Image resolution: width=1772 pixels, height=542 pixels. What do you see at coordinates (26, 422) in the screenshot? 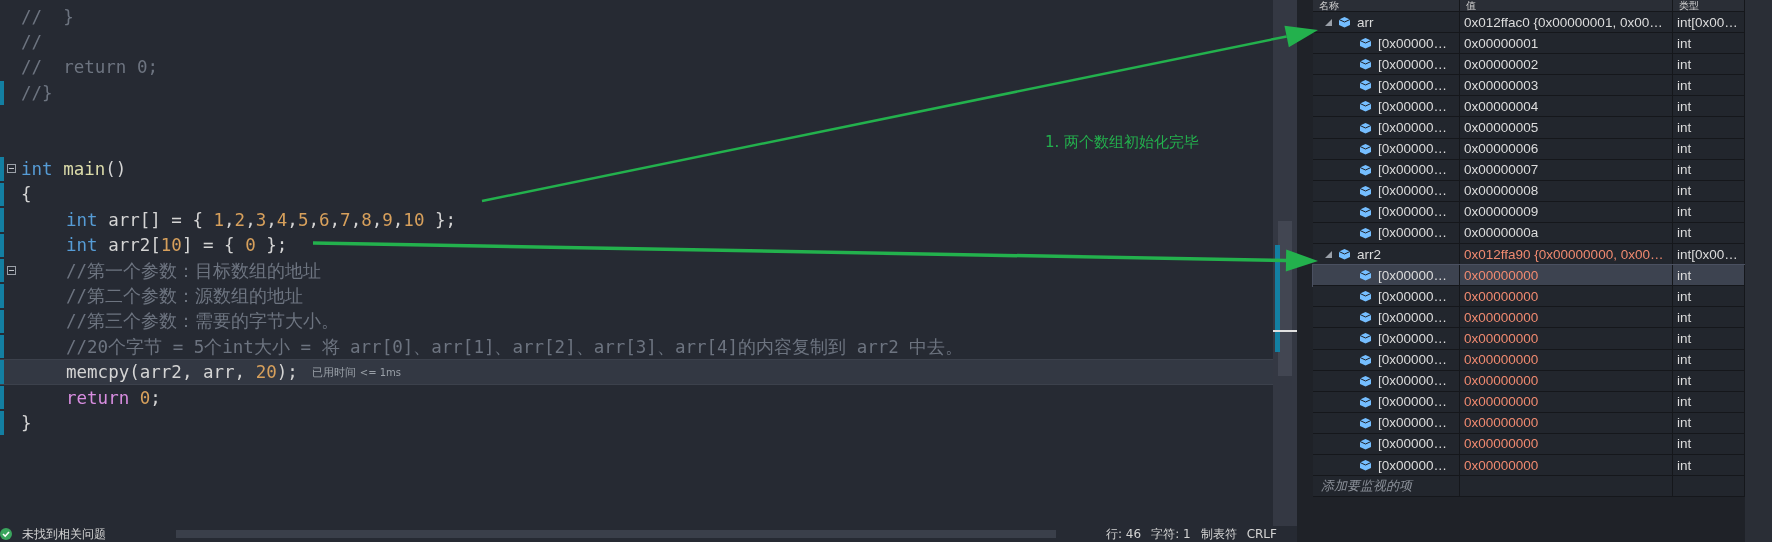
I see `code-line: }` at bounding box center [26, 422].